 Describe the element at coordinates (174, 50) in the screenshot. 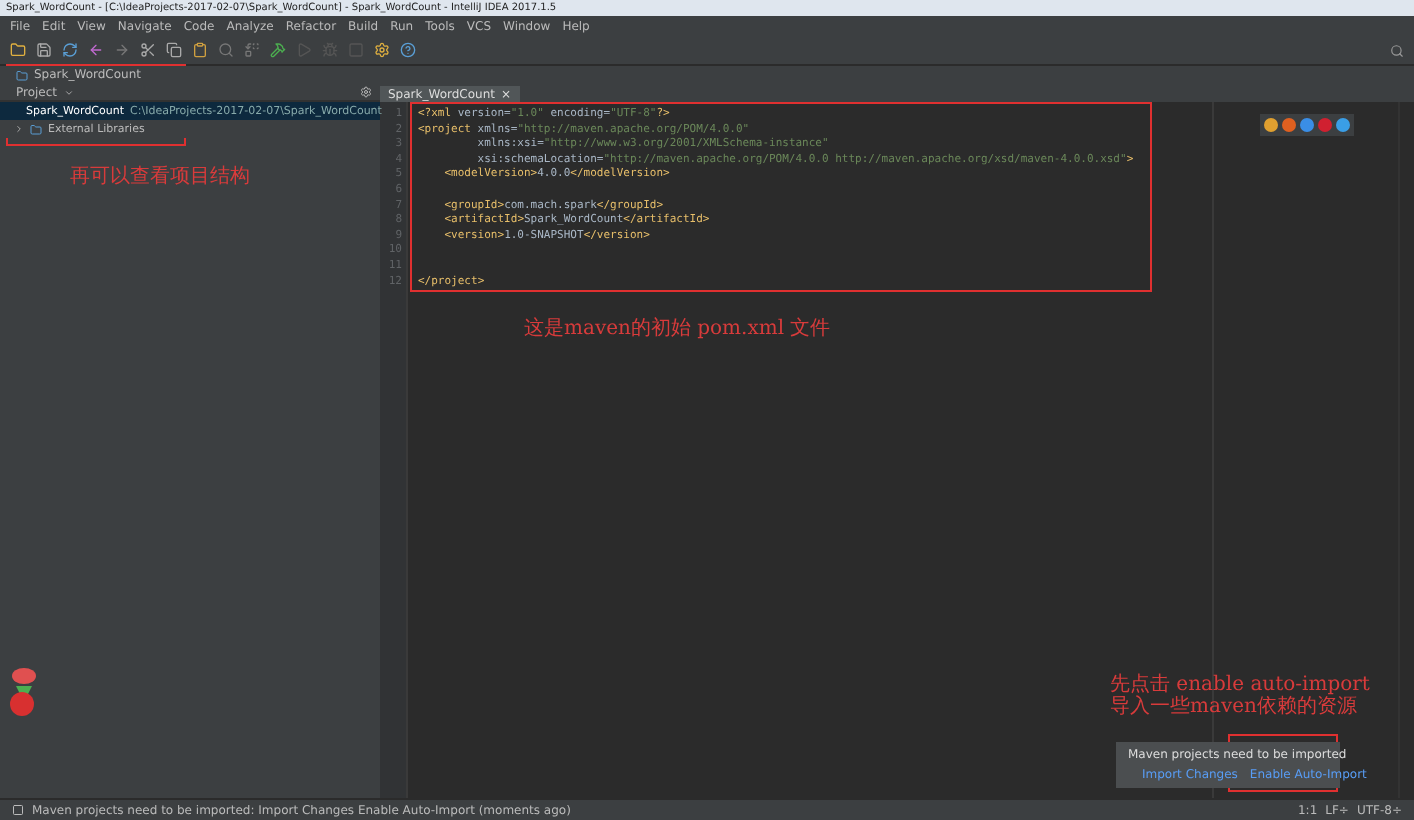

I see `copy-icon` at that location.